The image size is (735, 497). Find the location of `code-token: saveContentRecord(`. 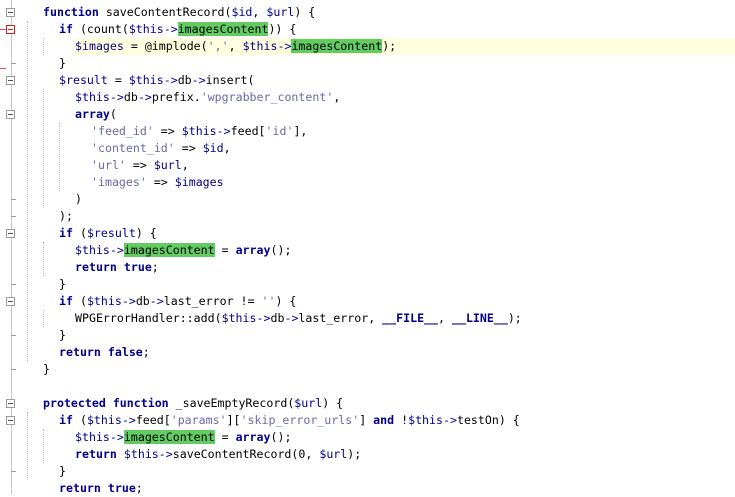

code-token: saveContentRecord( is located at coordinates (165, 12).